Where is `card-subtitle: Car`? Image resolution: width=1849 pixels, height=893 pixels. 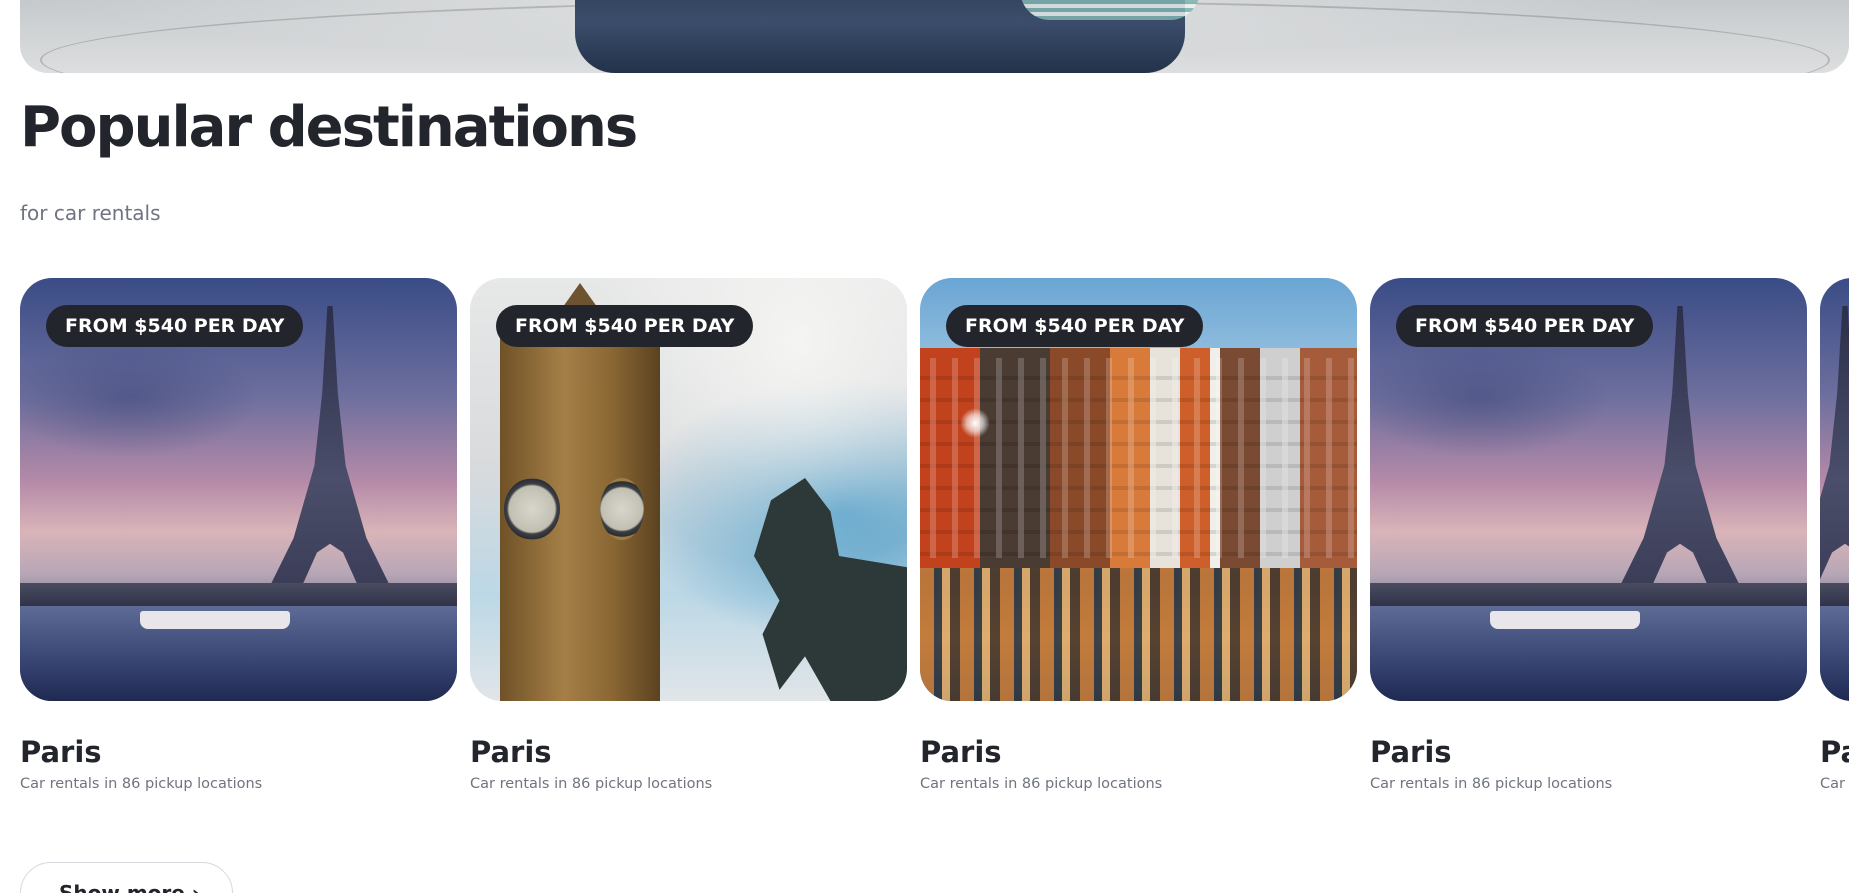
card-subtitle: Car is located at coordinates (1832, 784).